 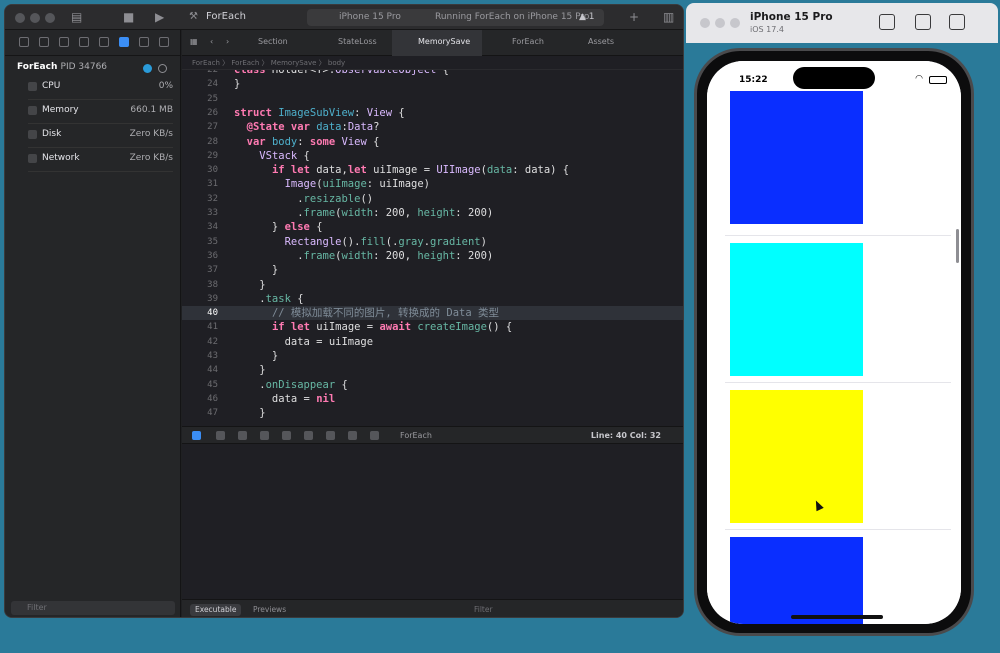 What do you see at coordinates (264, 435) in the screenshot?
I see `step-over-icon` at bounding box center [264, 435].